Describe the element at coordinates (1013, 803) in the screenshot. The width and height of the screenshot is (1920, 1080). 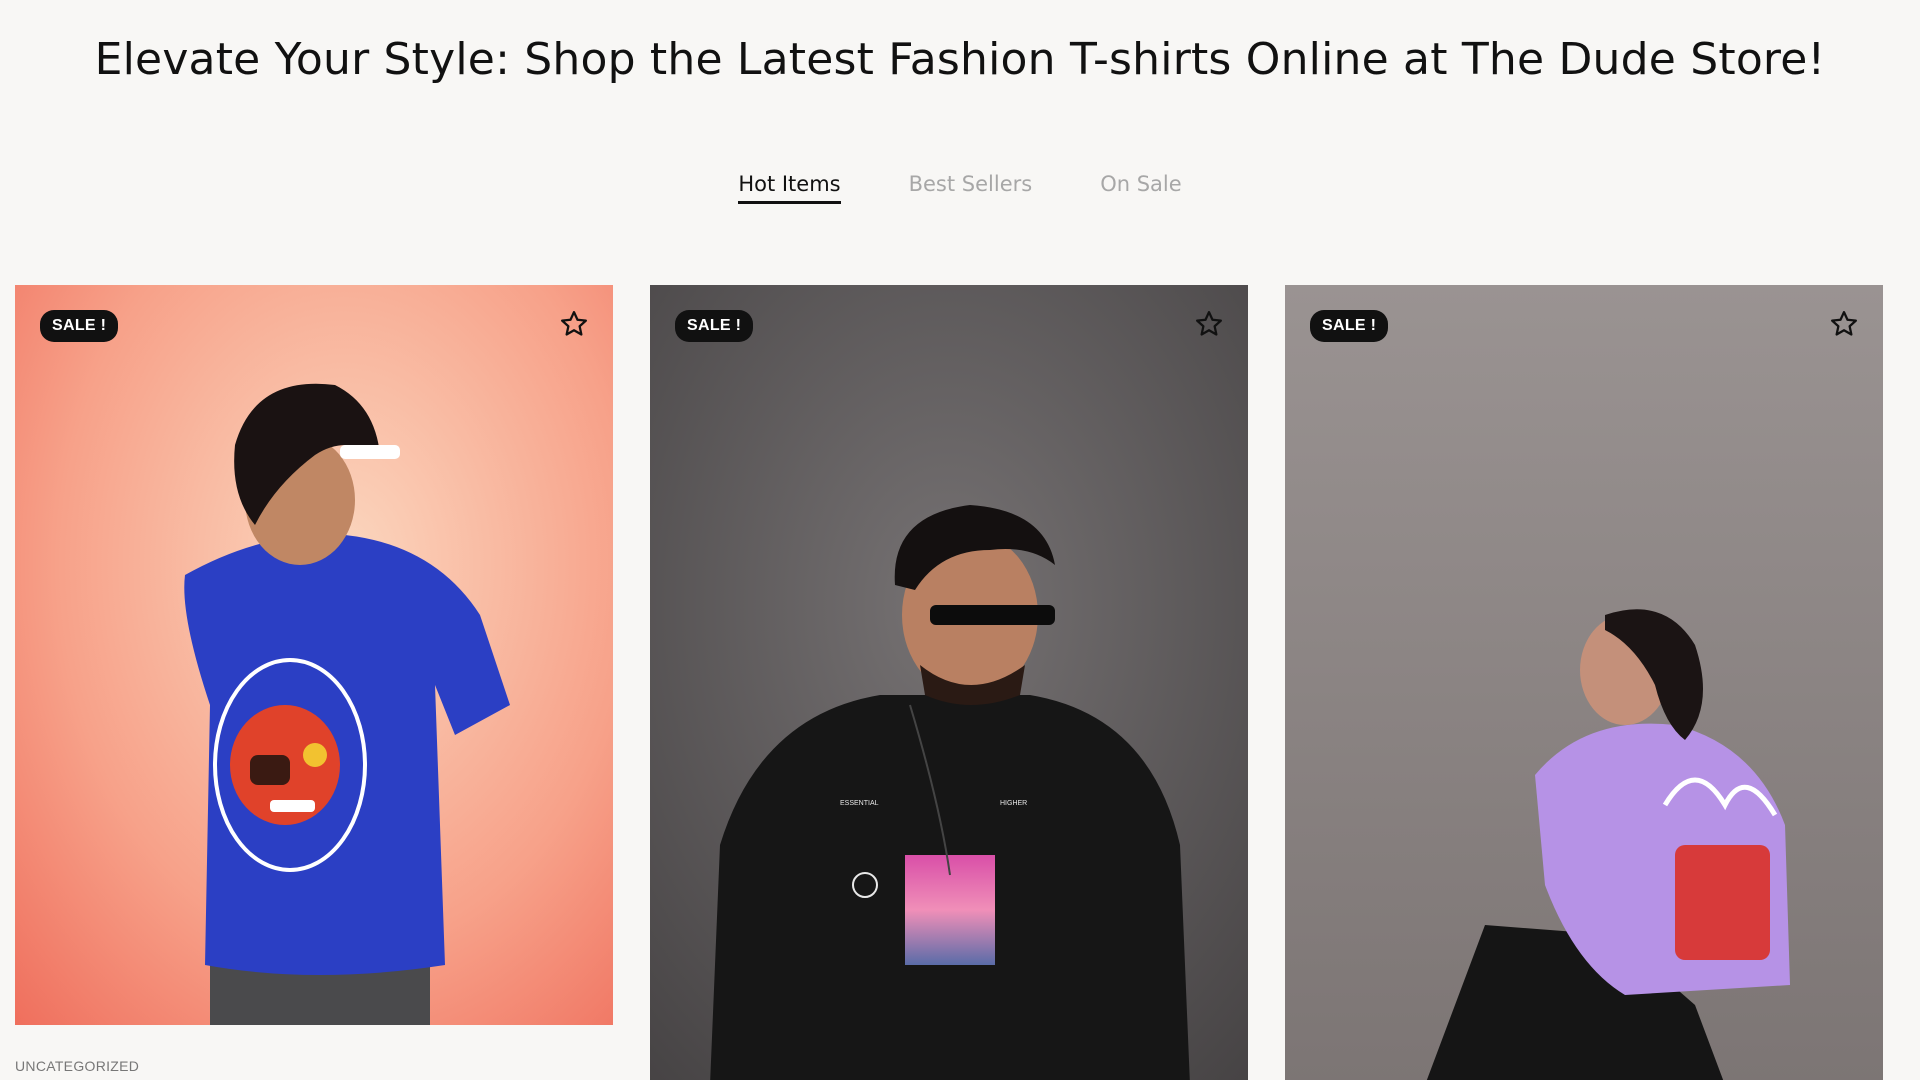
I see `svg-text: HIGHER` at that location.